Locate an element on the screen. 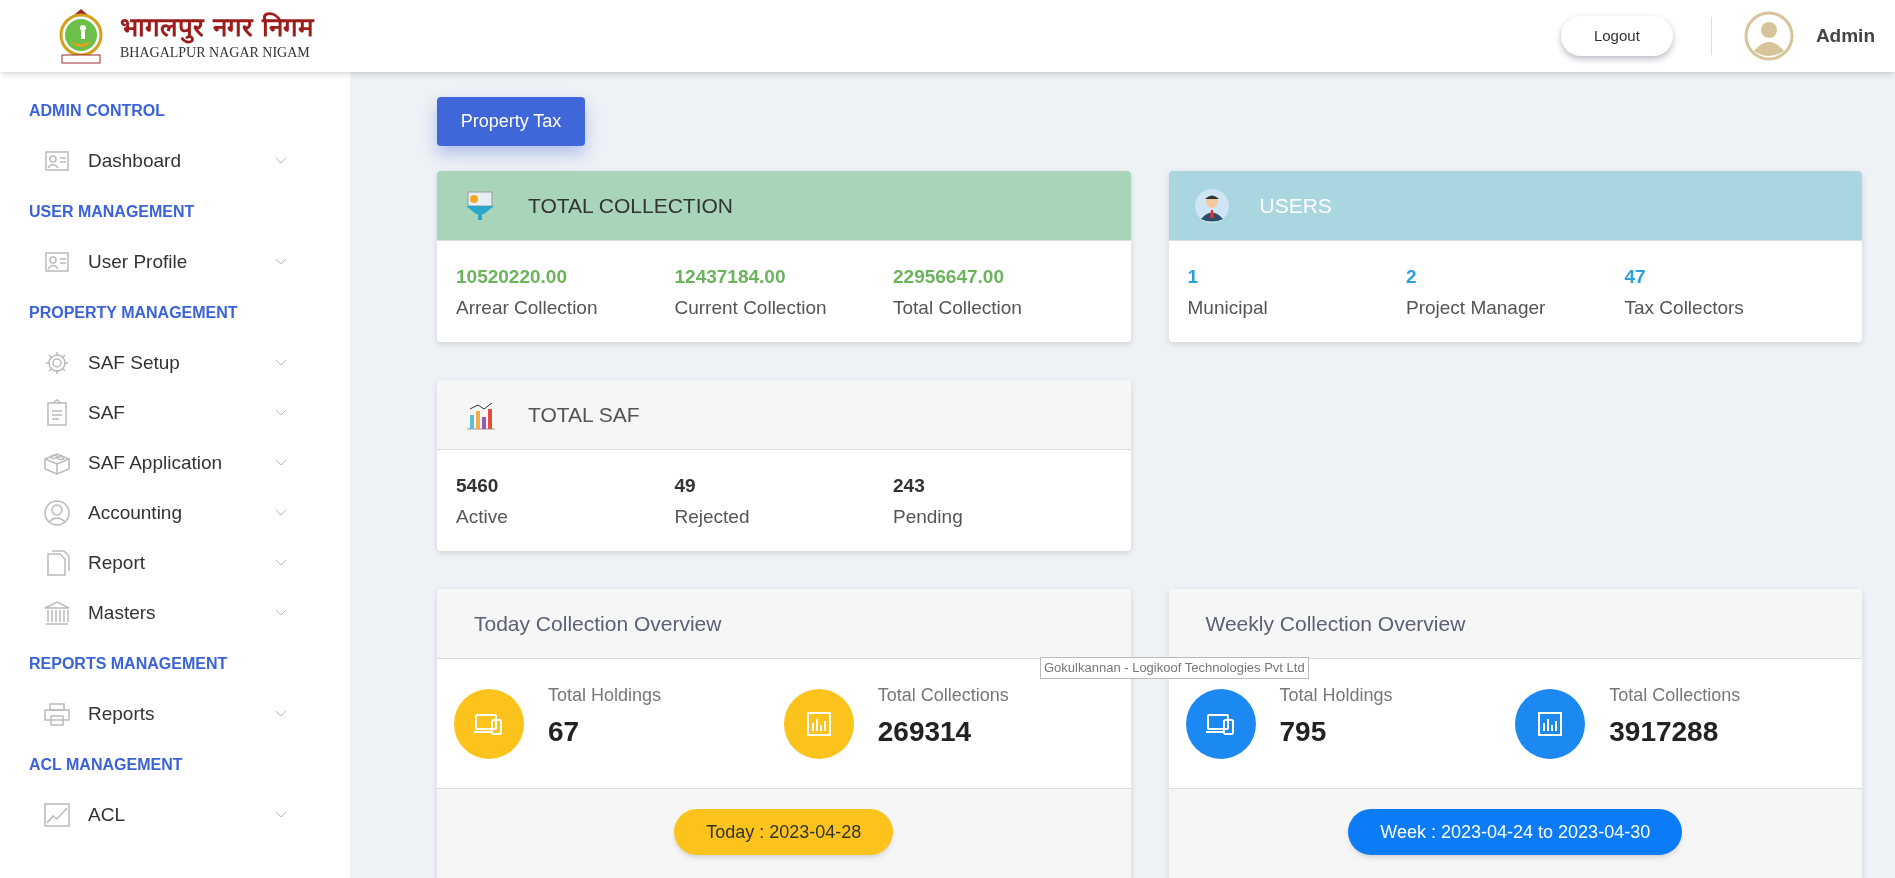 This screenshot has height=878, width=1895. stat-label: Arrear Collection is located at coordinates (527, 307).